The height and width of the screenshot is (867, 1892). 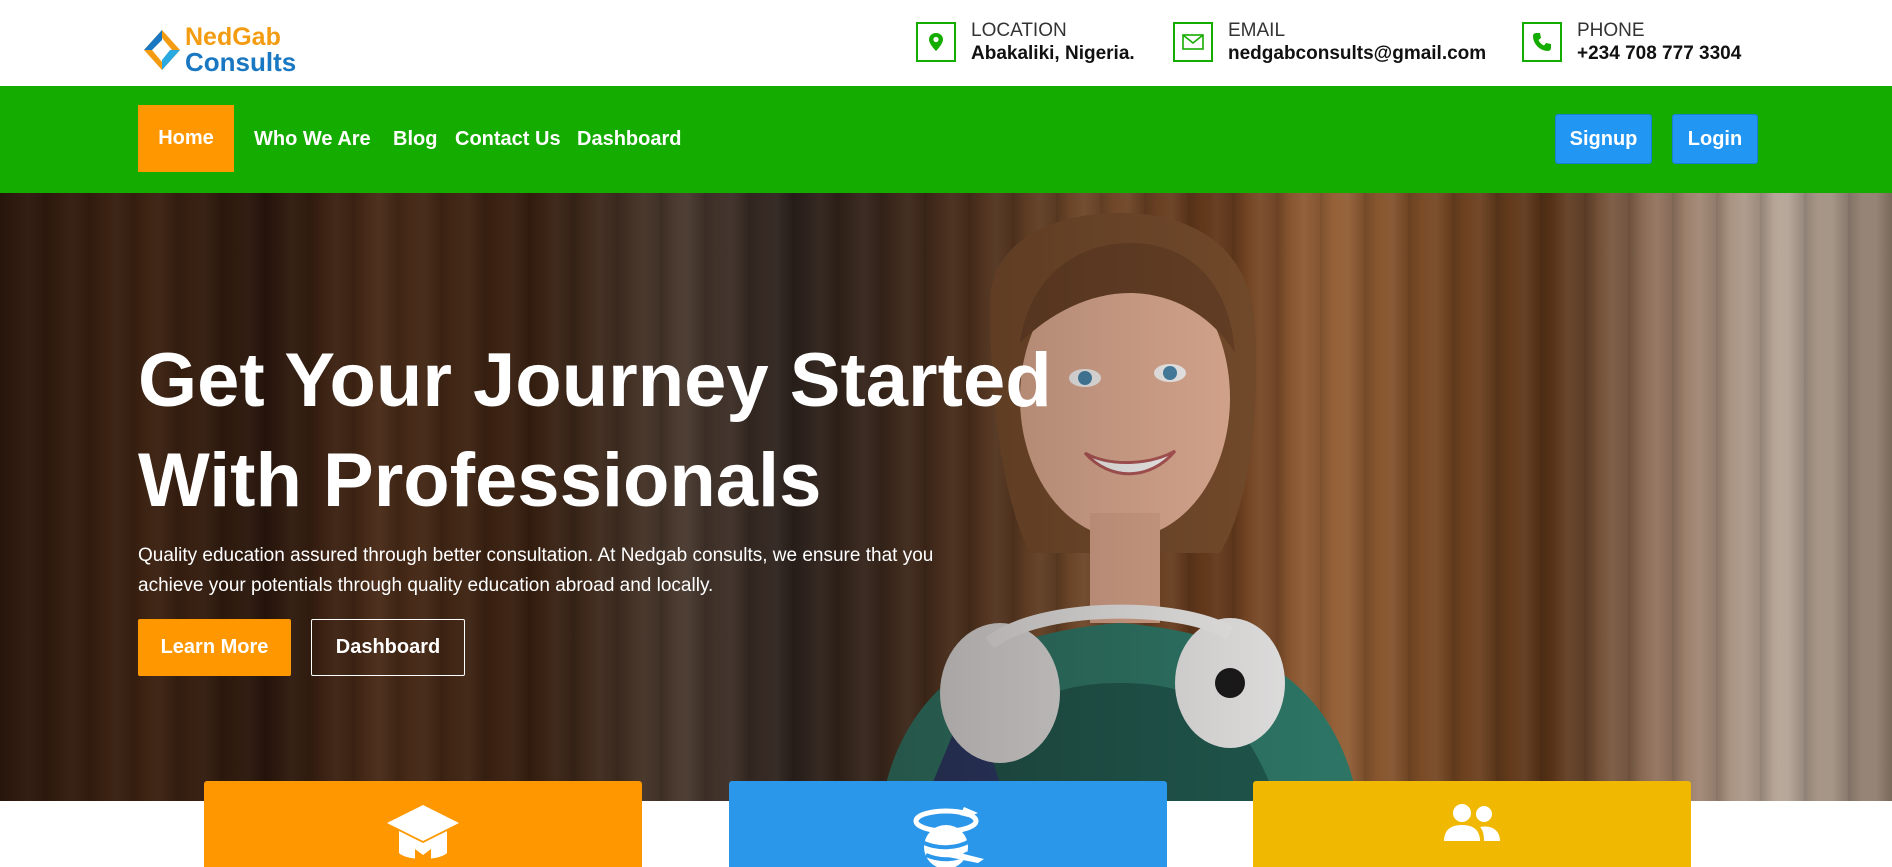 What do you see at coordinates (508, 139) in the screenshot?
I see `nav-contact-us: Contact Us` at bounding box center [508, 139].